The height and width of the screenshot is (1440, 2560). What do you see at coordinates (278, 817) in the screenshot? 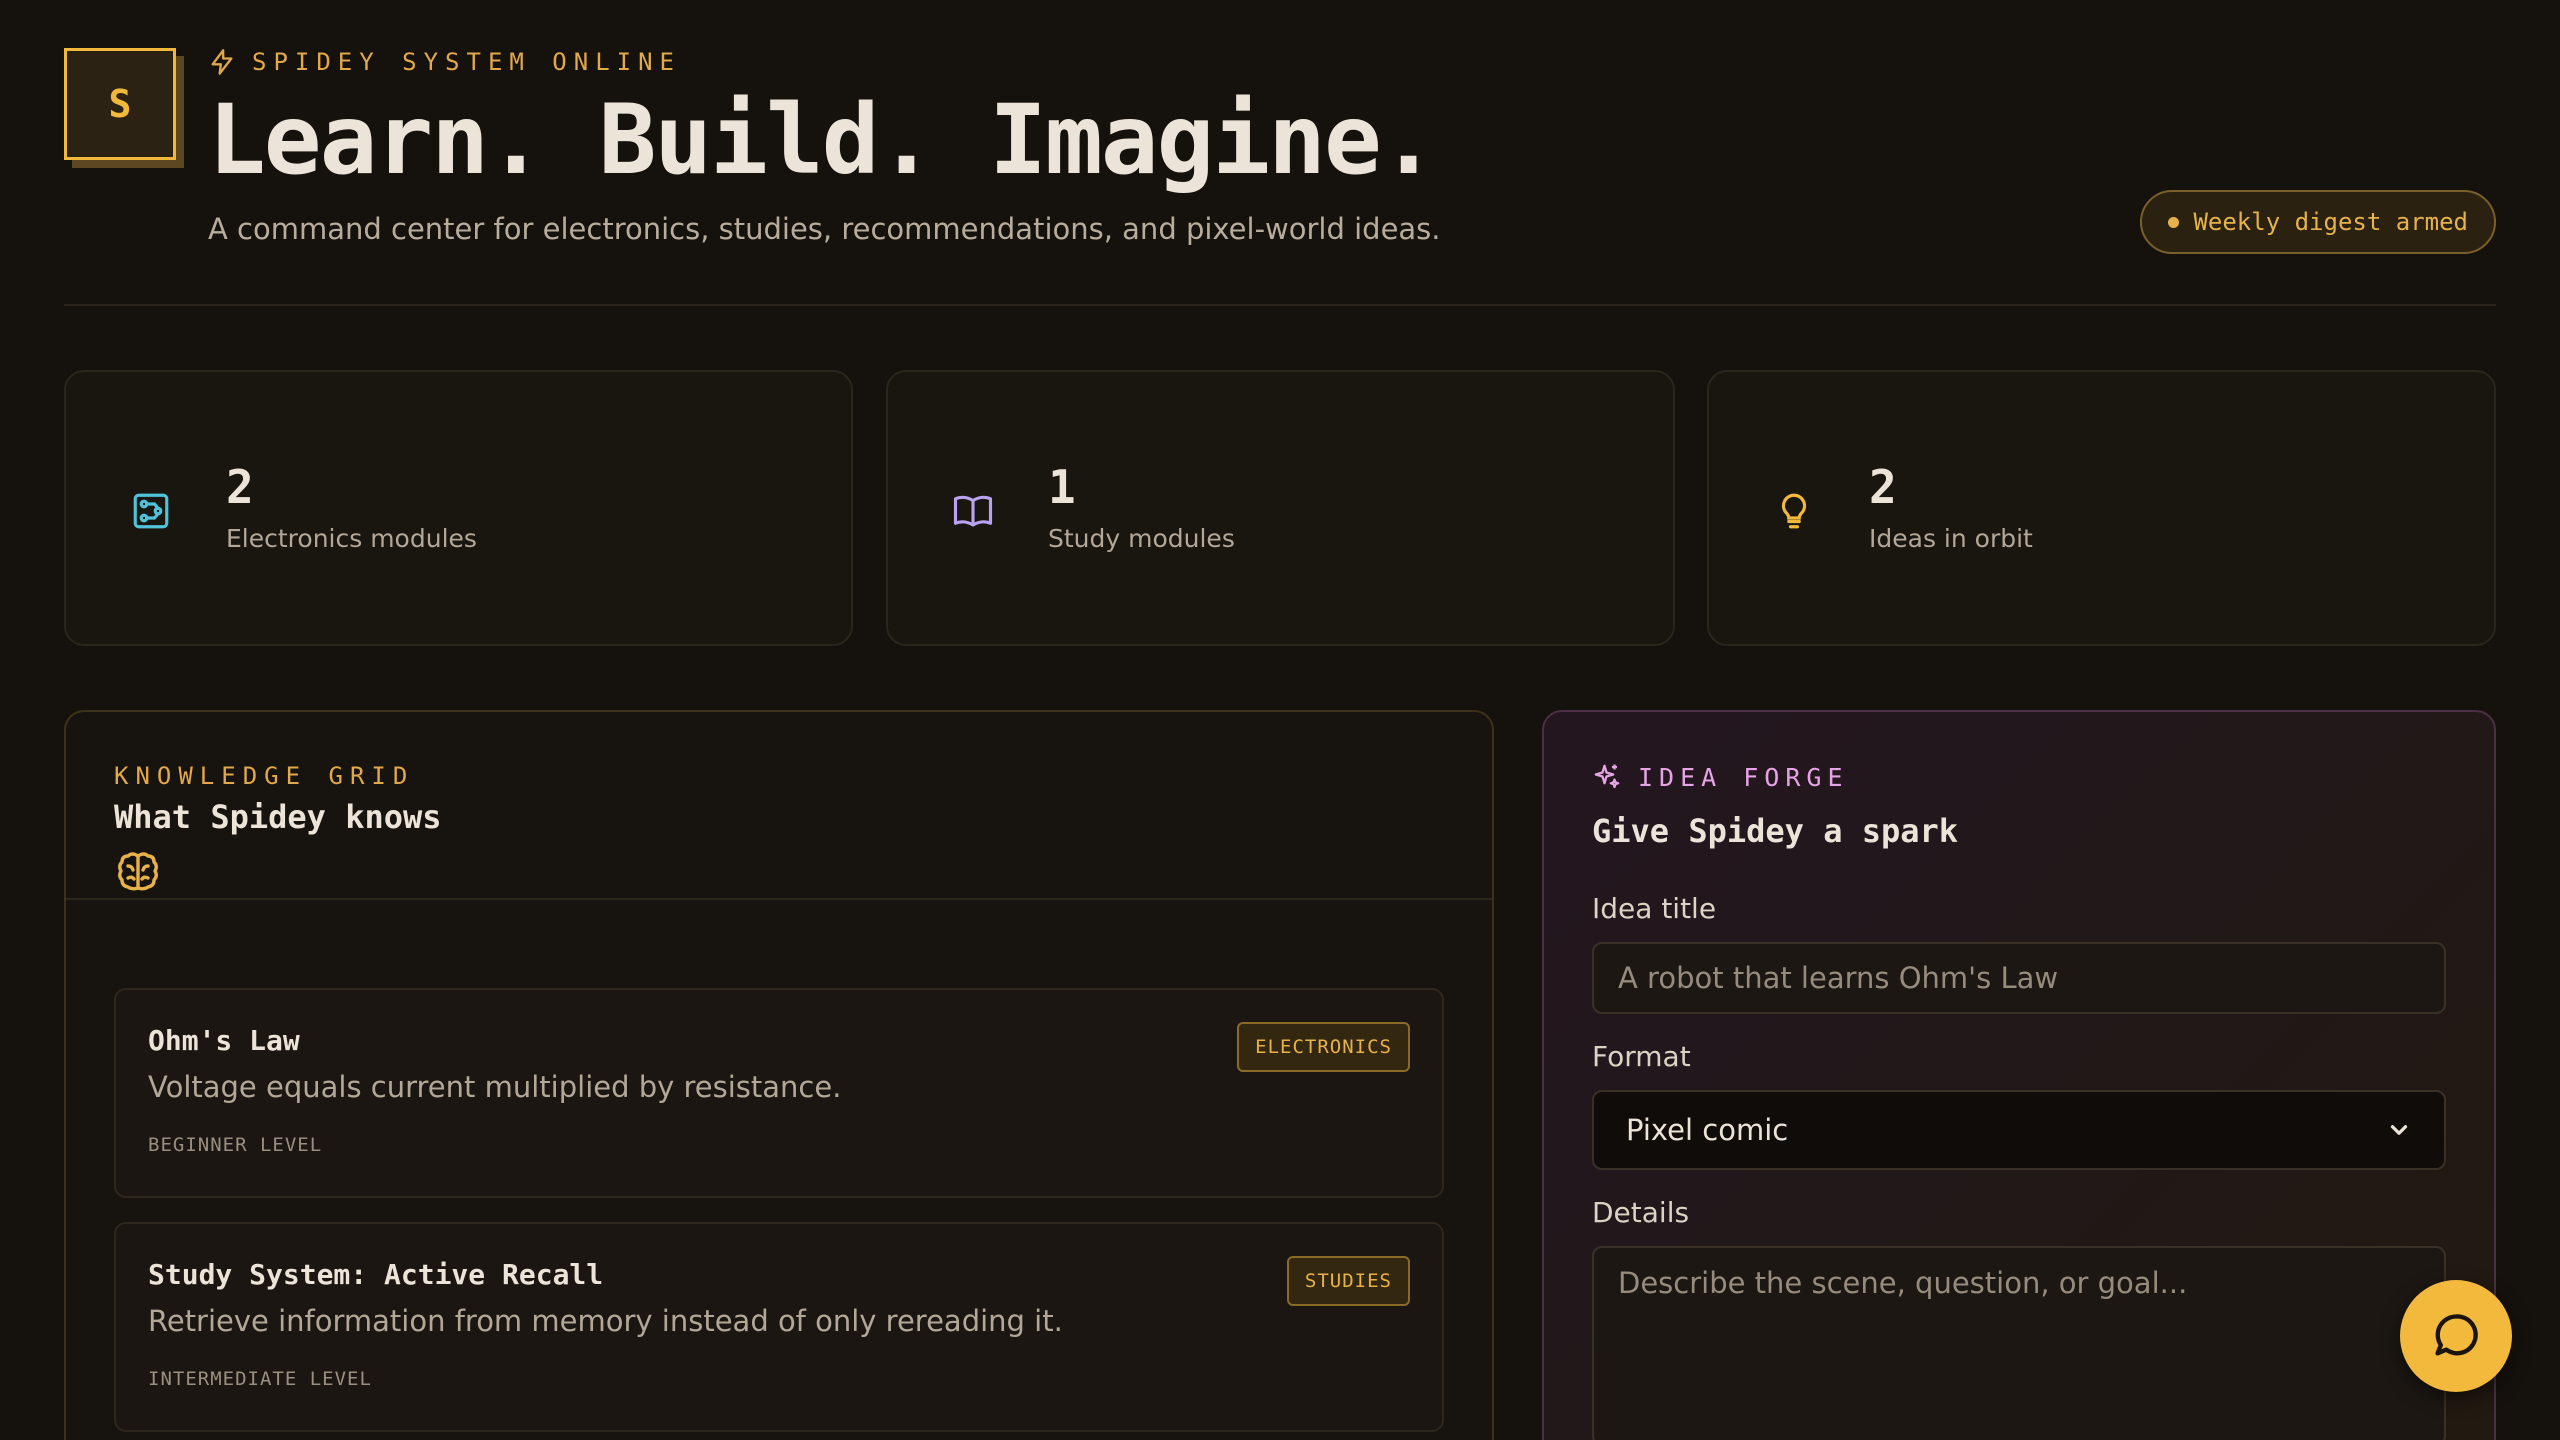
I see `knowledge-title: What Spidey knows` at bounding box center [278, 817].